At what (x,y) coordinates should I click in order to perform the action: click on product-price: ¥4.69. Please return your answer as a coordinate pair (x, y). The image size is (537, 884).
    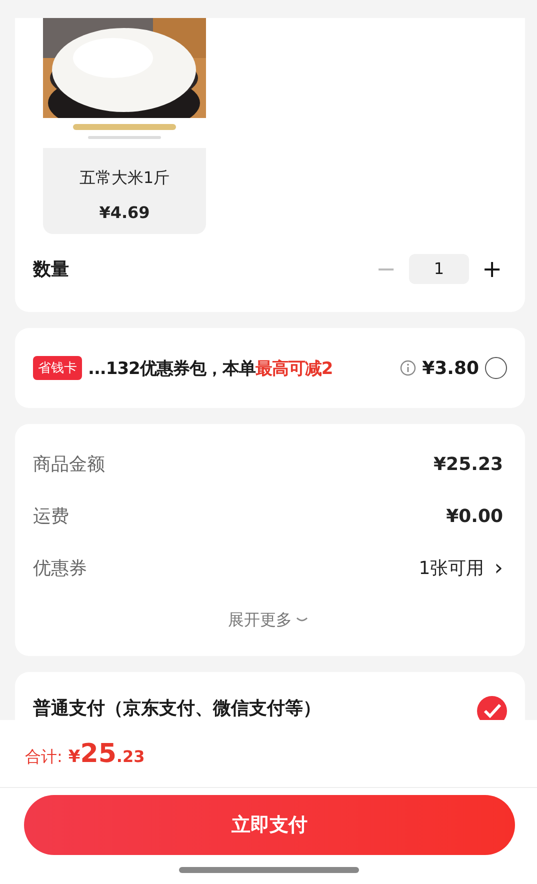
    Looking at the image, I should click on (124, 212).